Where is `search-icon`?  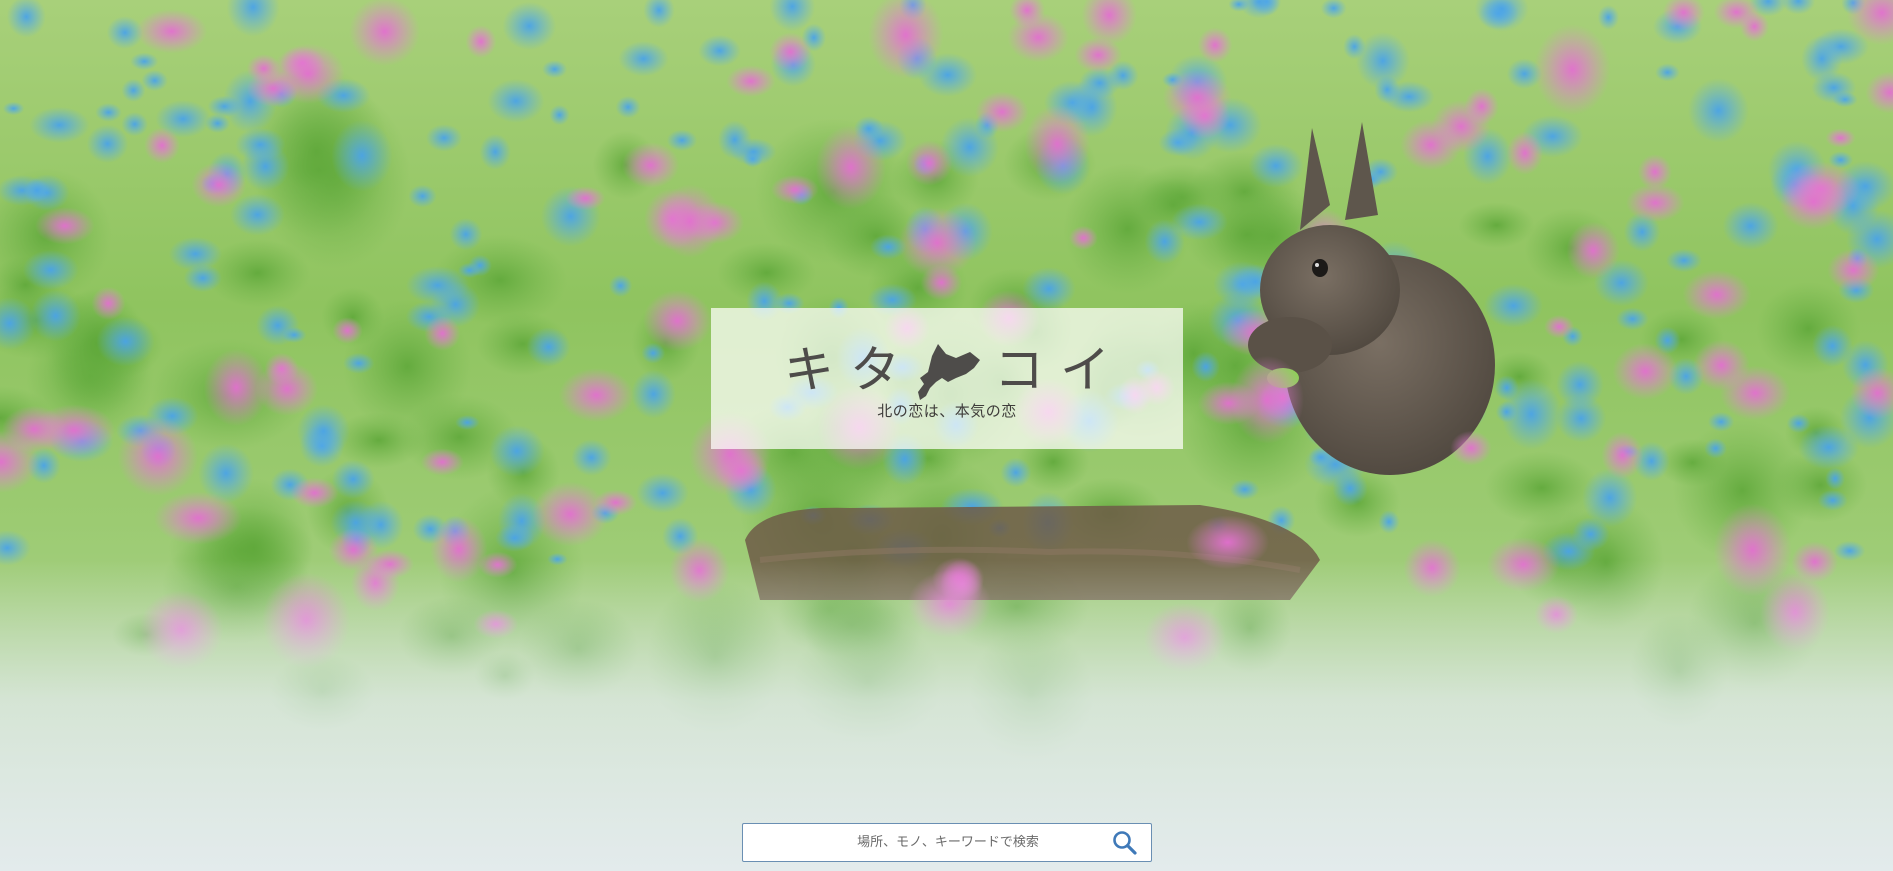
search-icon is located at coordinates (1125, 843).